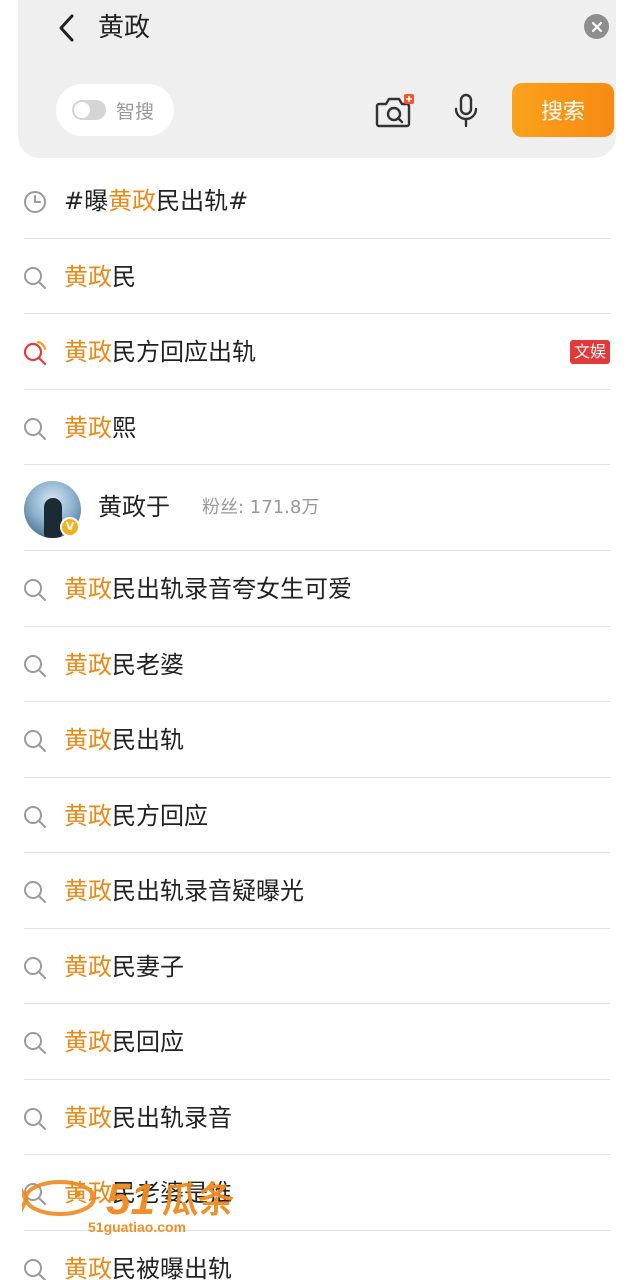  Describe the element at coordinates (172, 1117) in the screenshot. I see `suggestion-rest: 民出轨录音` at that location.